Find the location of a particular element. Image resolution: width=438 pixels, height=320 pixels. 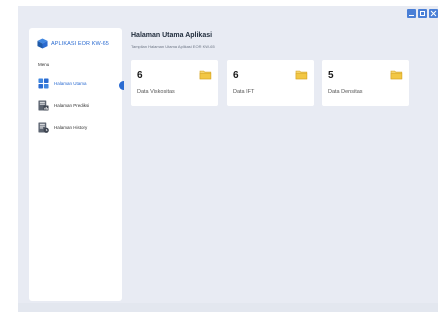

minimize-icon is located at coordinates (411, 13).